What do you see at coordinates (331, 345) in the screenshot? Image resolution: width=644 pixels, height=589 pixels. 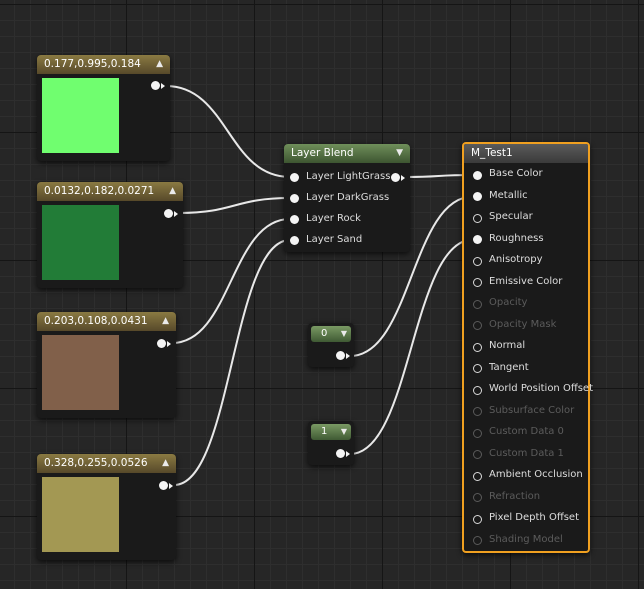 I see `constant-node-0: 0 ▼` at bounding box center [331, 345].